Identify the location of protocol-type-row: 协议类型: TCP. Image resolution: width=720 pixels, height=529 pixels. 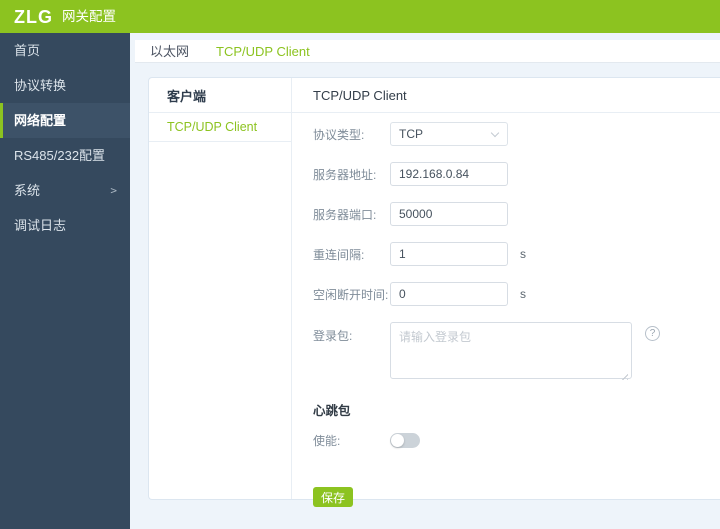
(516, 134).